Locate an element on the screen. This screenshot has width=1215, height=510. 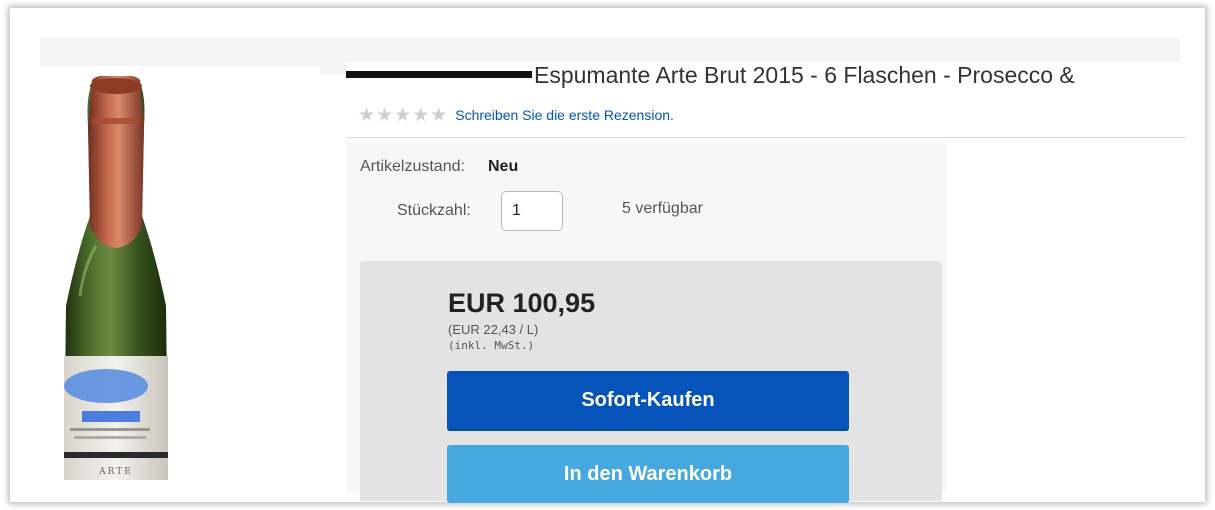
available-quantity: 5 verfügbar is located at coordinates (662, 208).